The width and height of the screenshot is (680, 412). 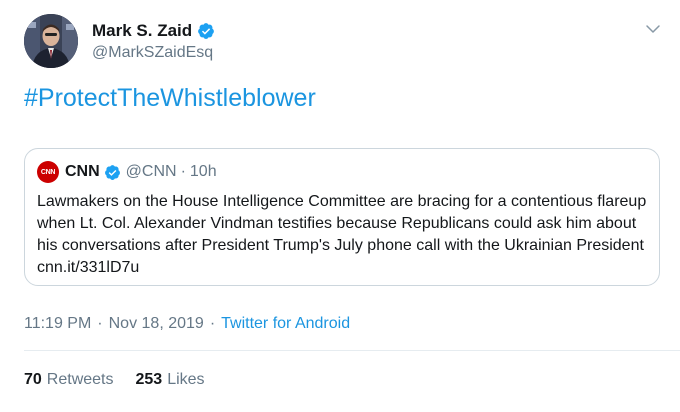 I want to click on quoted-author-handle: @CNN, so click(x=151, y=171).